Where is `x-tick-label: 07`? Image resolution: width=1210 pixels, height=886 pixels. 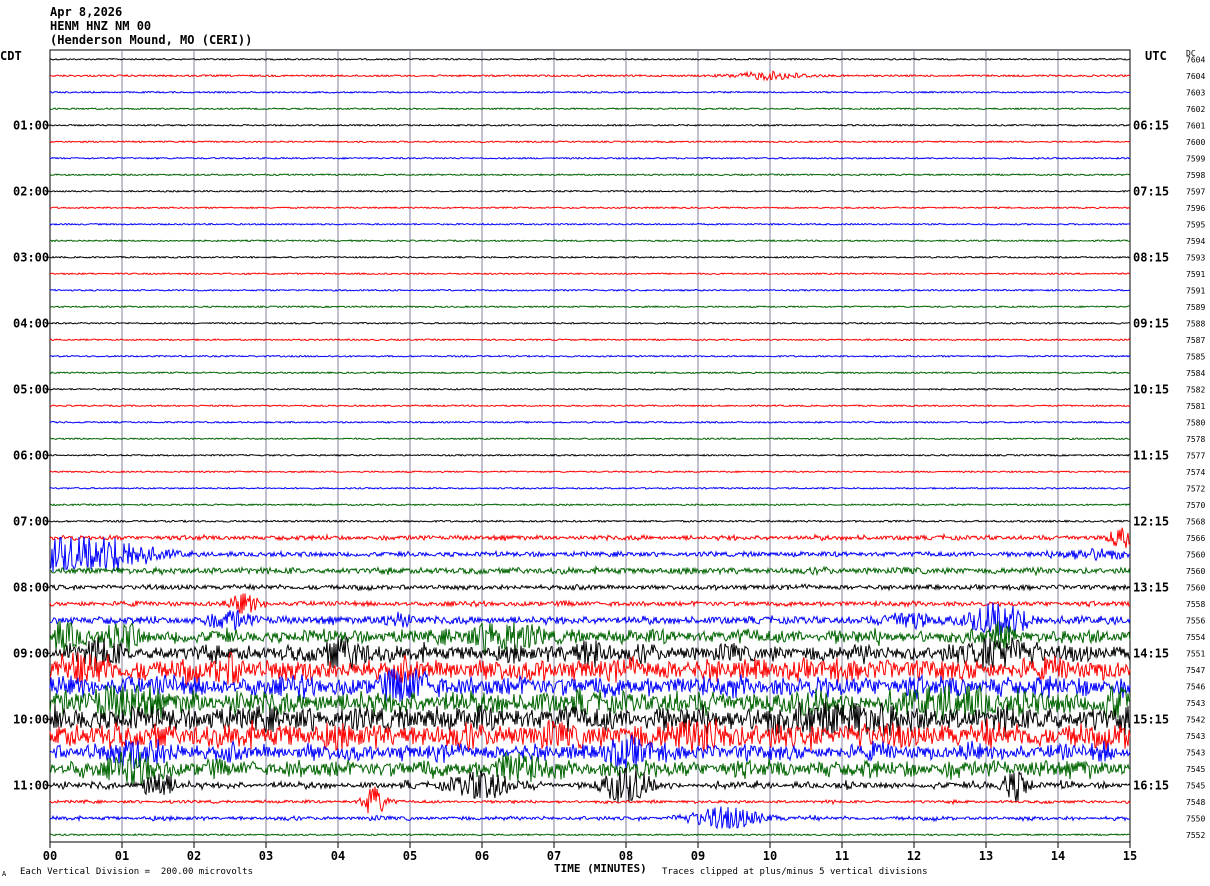
x-tick-label: 07 is located at coordinates (554, 856).